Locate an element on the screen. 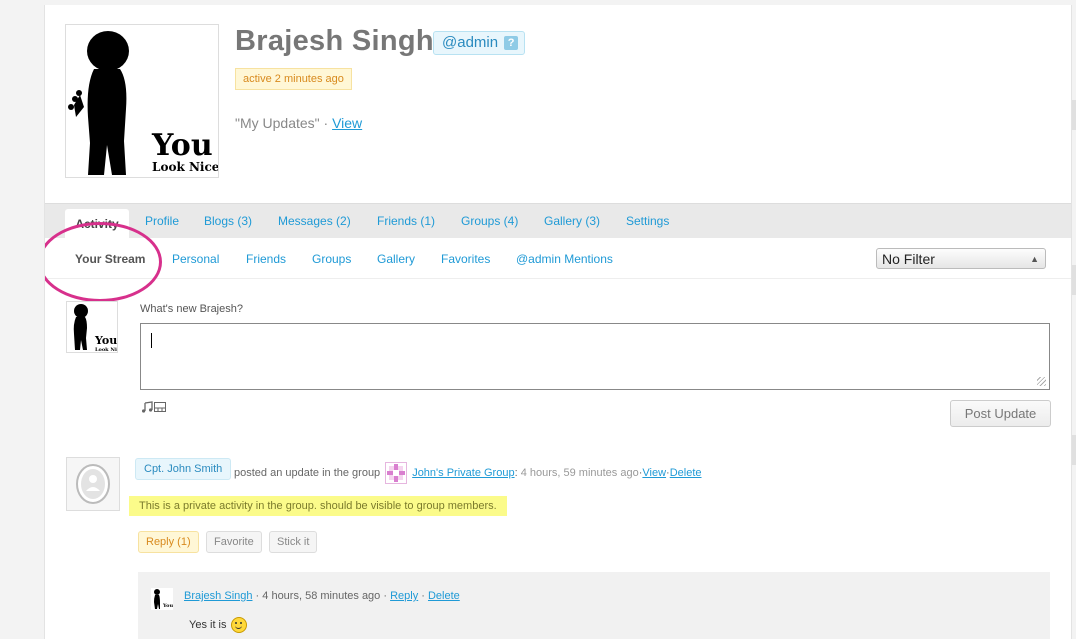 The height and width of the screenshot is (639, 1076). reply-button: Reply (1) is located at coordinates (168, 542).